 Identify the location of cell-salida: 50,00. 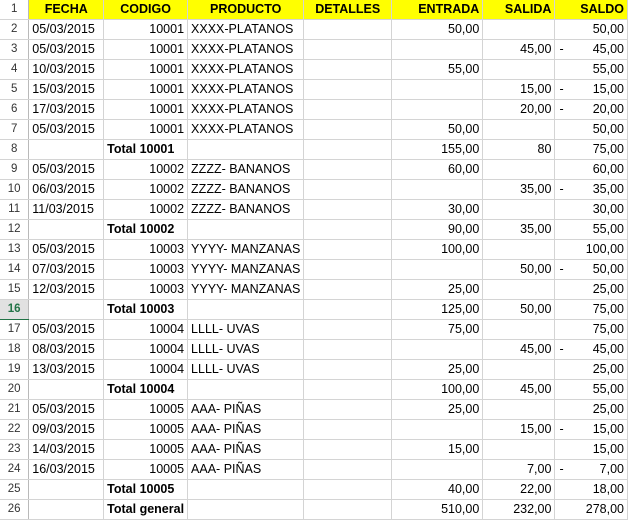
(519, 269).